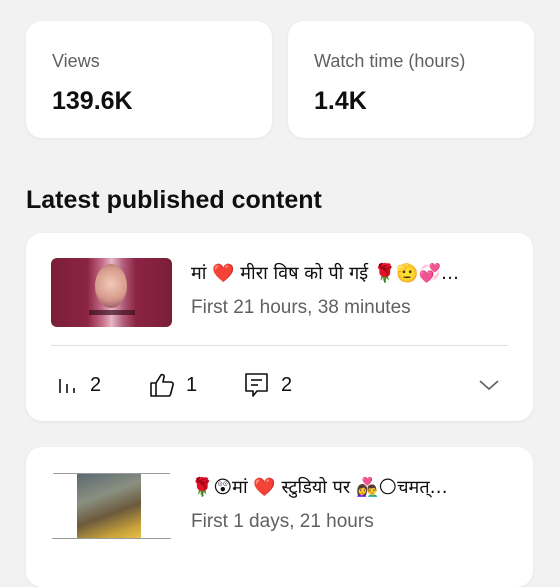  I want to click on video-subtitle: First 1 days, 21 hours, so click(282, 521).